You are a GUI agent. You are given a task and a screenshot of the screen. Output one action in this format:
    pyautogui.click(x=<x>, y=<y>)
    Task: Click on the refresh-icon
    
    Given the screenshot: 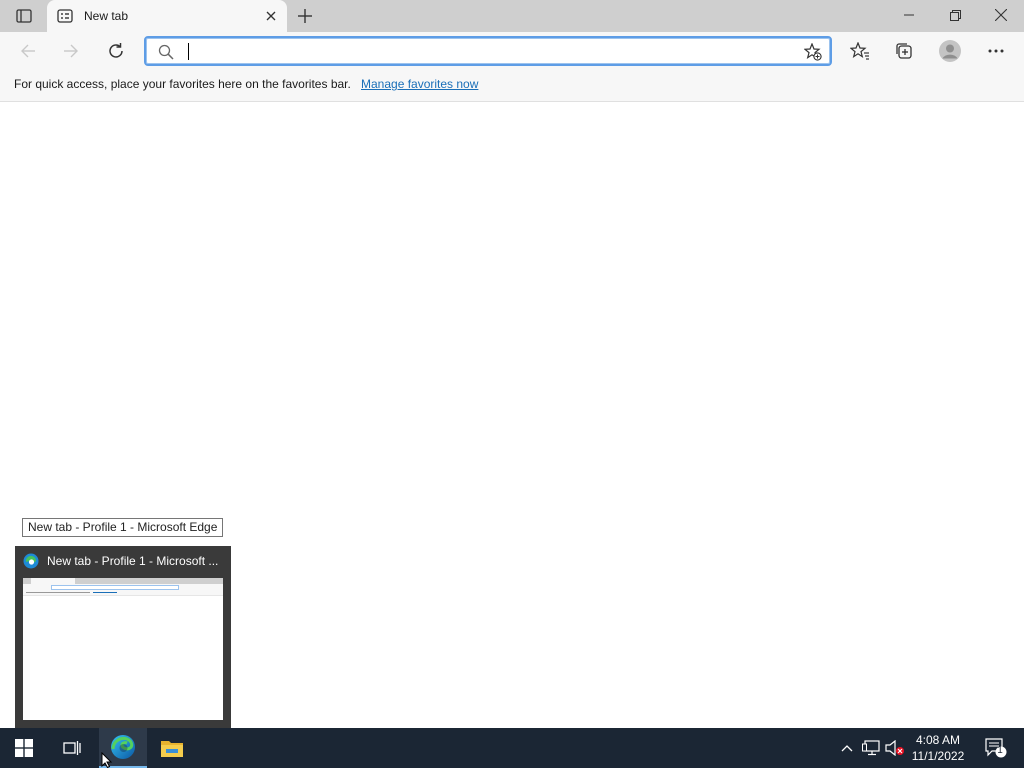 What is the action you would take?
    pyautogui.click(x=116, y=50)
    